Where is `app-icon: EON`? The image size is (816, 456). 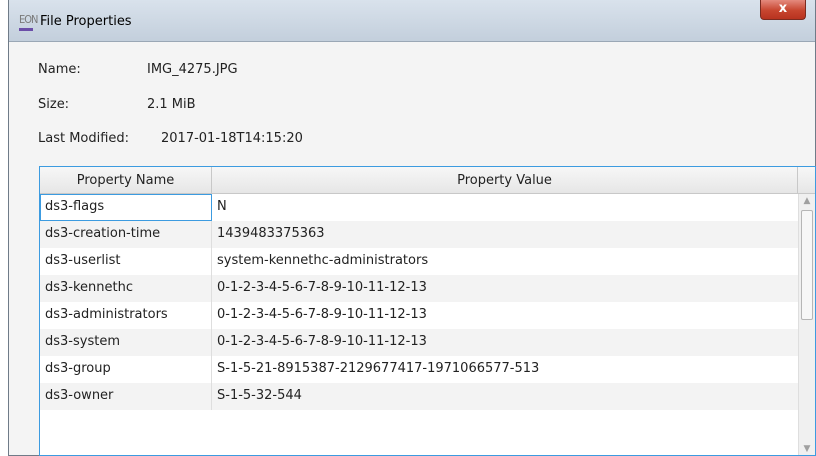
app-icon: EON is located at coordinates (28, 22).